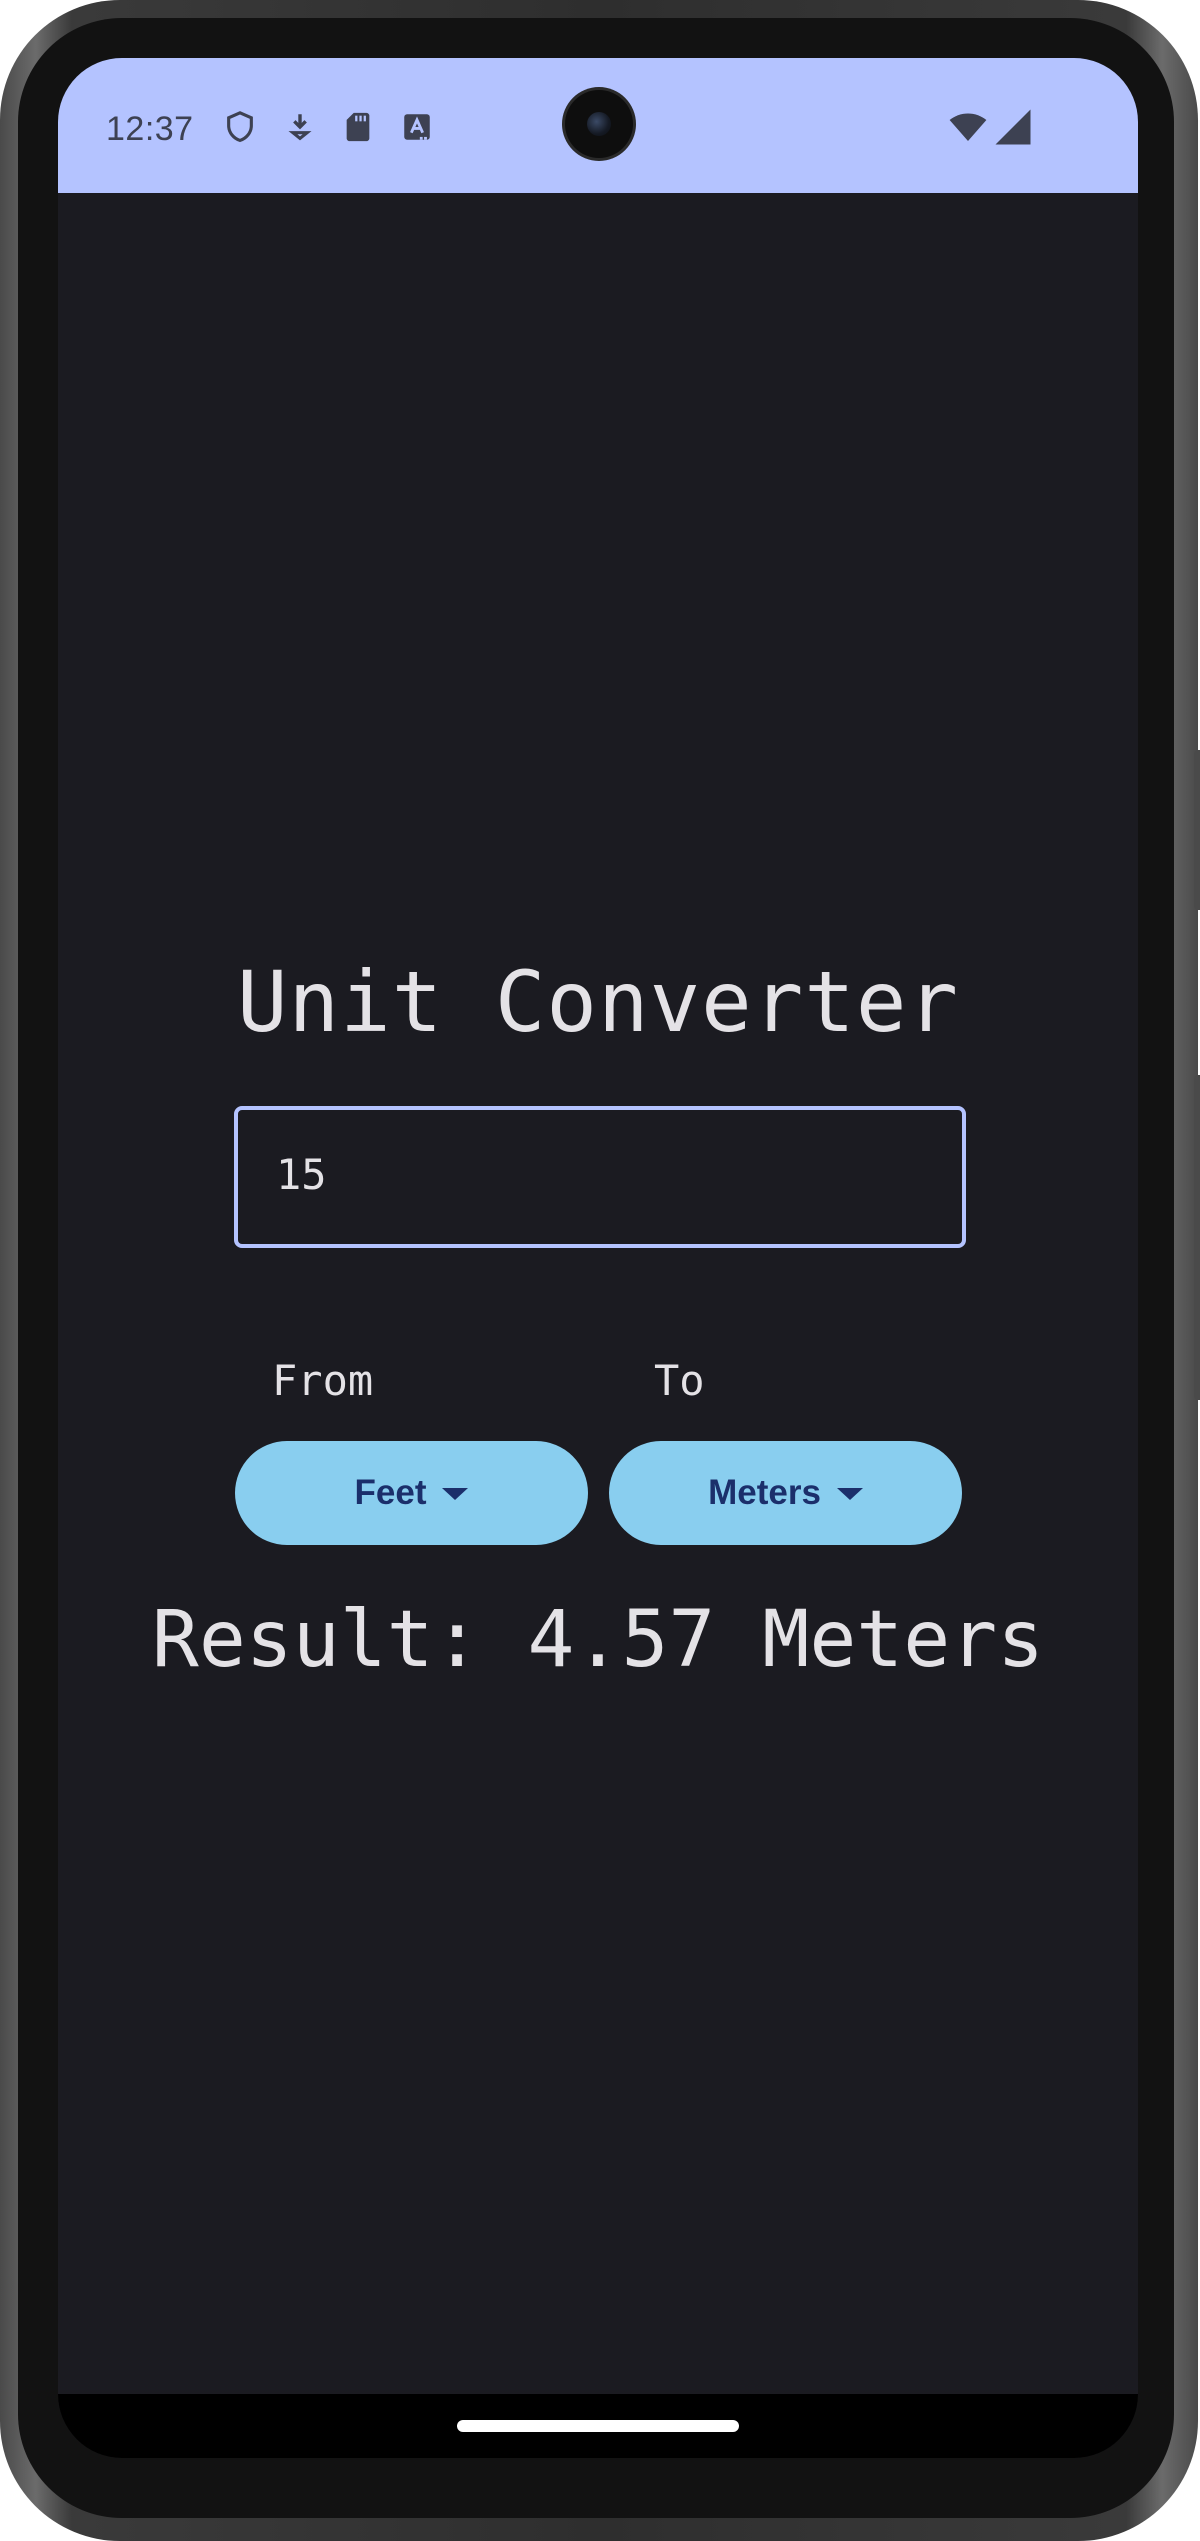  I want to click on result-text: Result: 4.57 Meters, so click(598, 1640).